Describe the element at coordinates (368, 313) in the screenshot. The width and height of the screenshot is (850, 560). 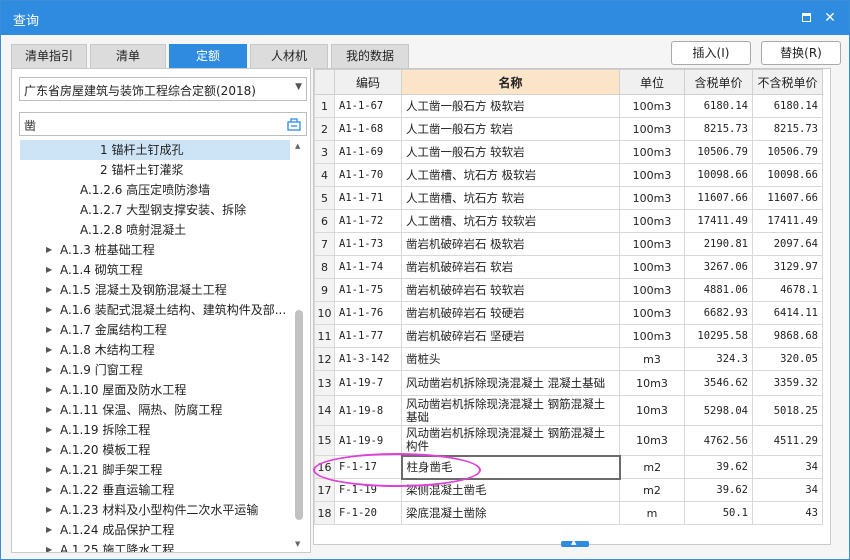
I see `quota-code-cell: A1-1-76` at that location.